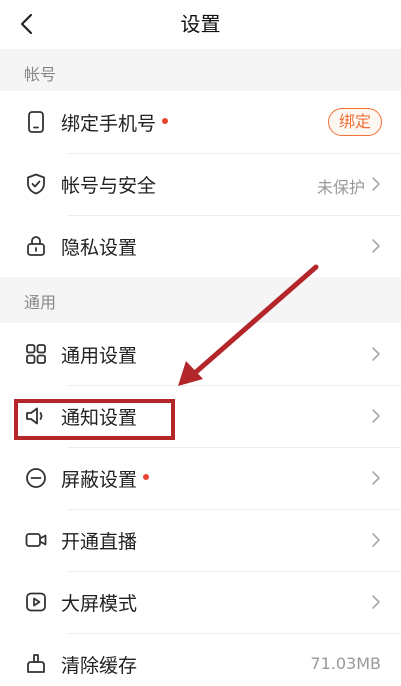 The width and height of the screenshot is (401, 686). I want to click on lock-icon, so click(36, 246).